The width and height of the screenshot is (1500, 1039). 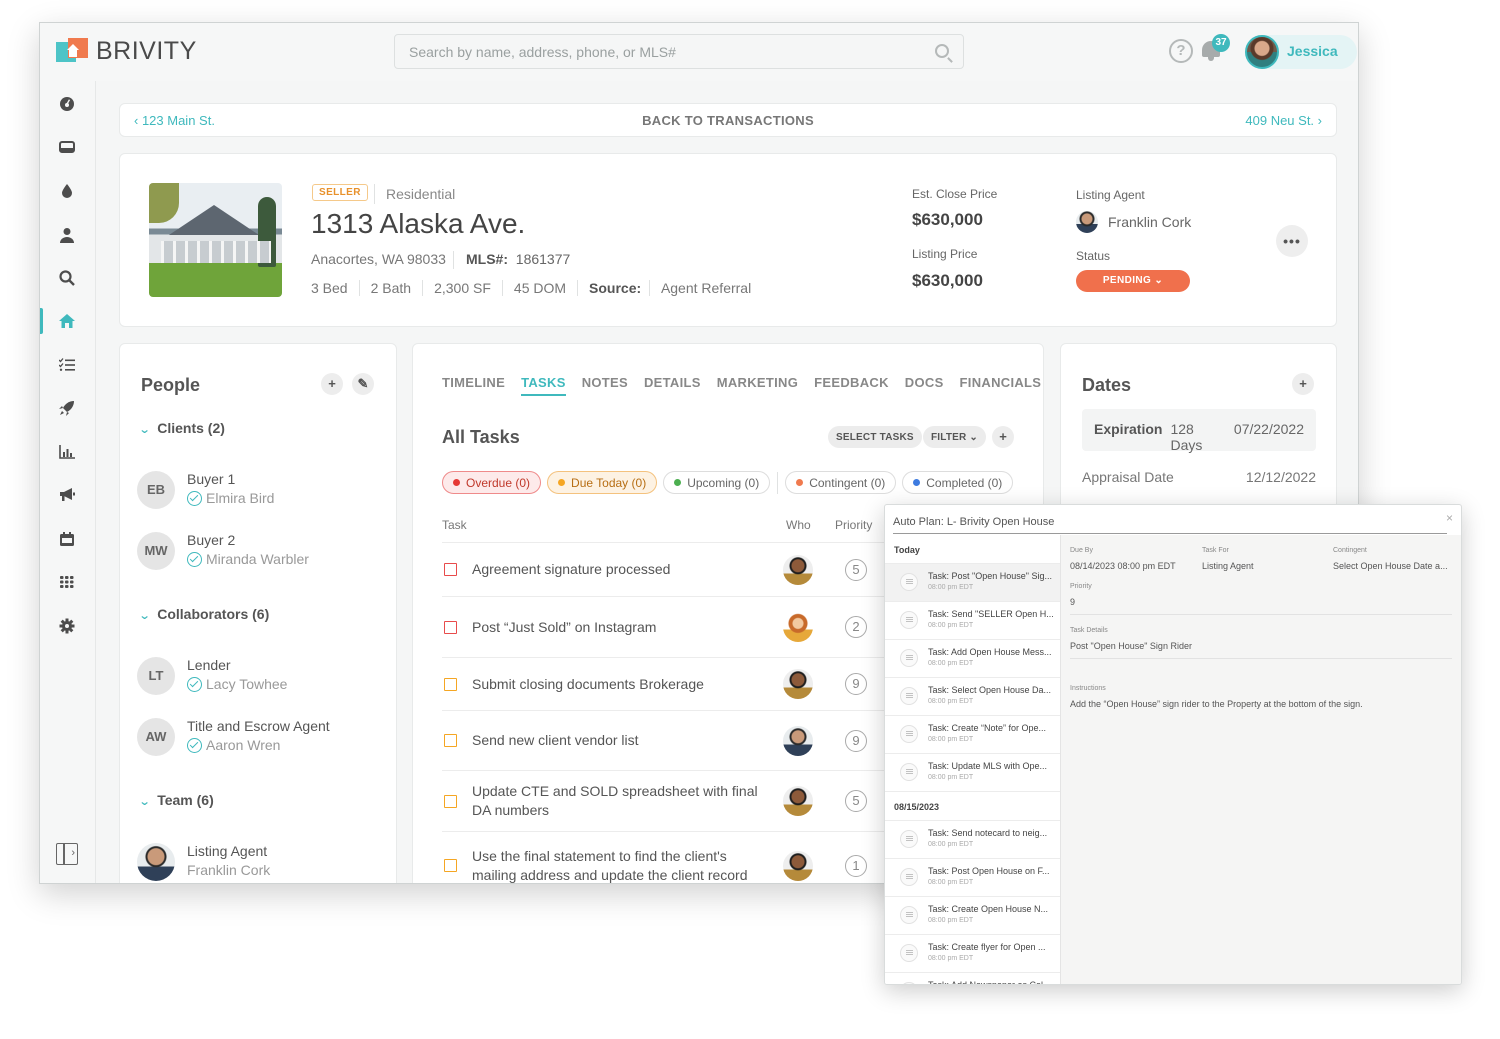 I want to click on top-bar: BRIVITY ? 37 Jessica, so click(x=699, y=52).